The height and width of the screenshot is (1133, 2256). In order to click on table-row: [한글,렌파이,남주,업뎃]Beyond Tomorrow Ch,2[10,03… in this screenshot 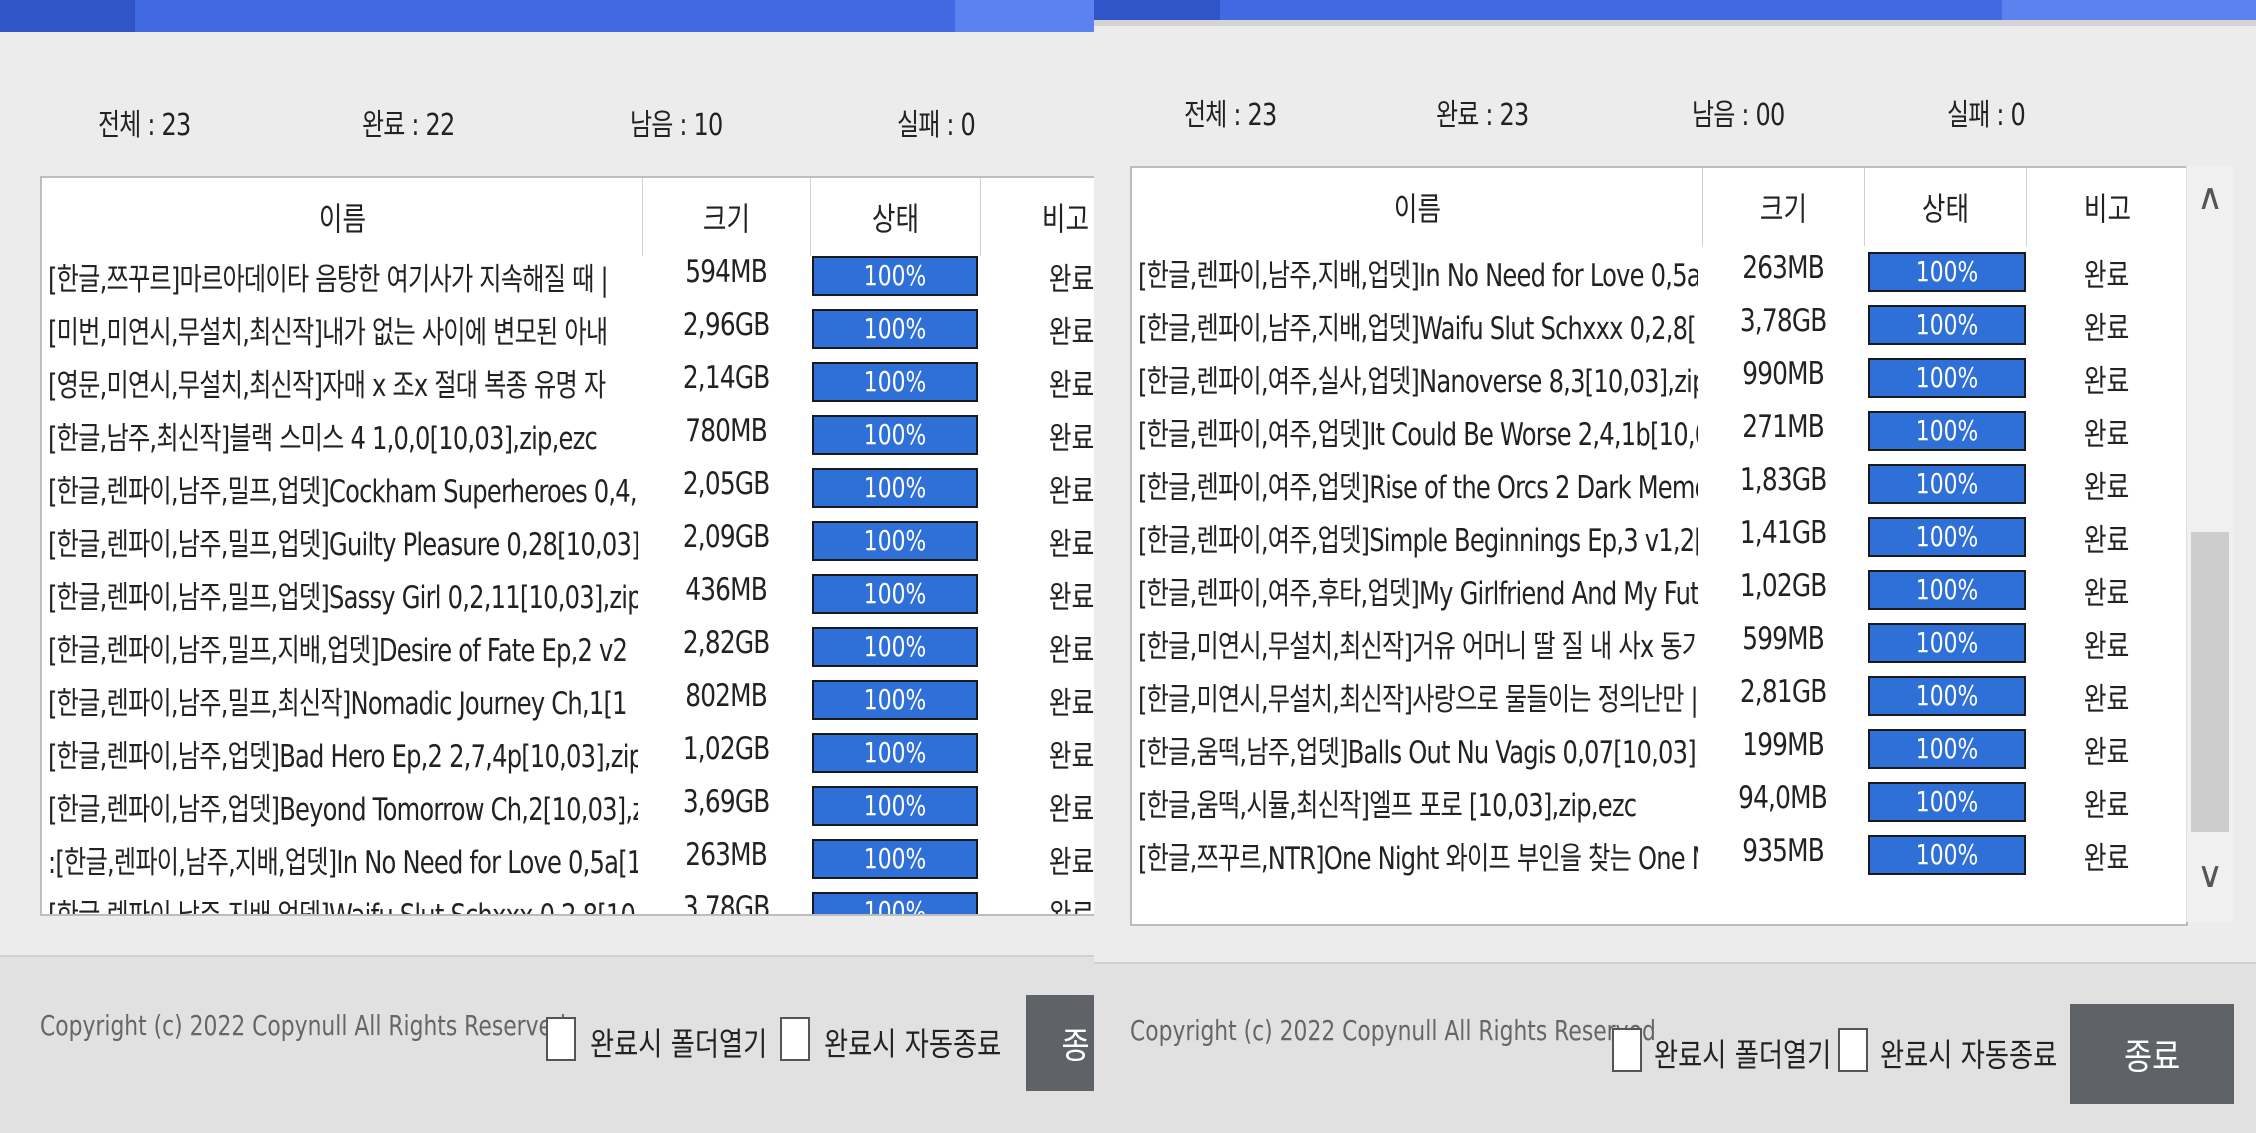, I will do `click(568, 804)`.